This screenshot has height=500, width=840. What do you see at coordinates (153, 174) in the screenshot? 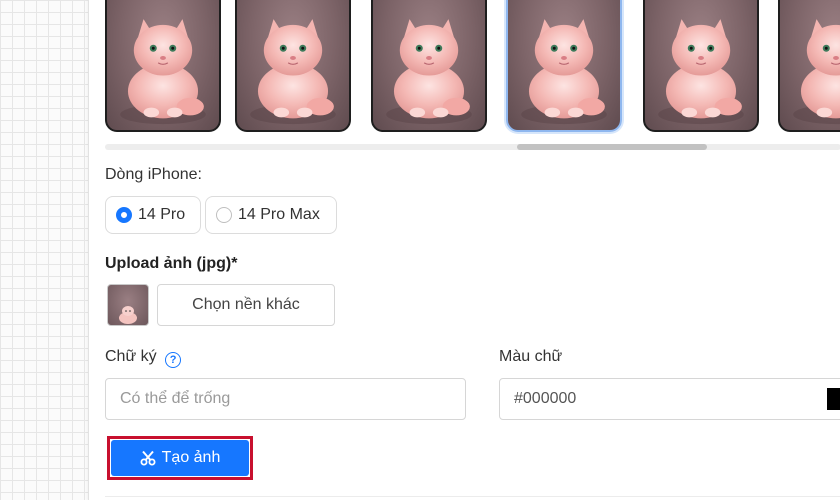
I see `phone-line-label: Dòng iPhone:` at bounding box center [153, 174].